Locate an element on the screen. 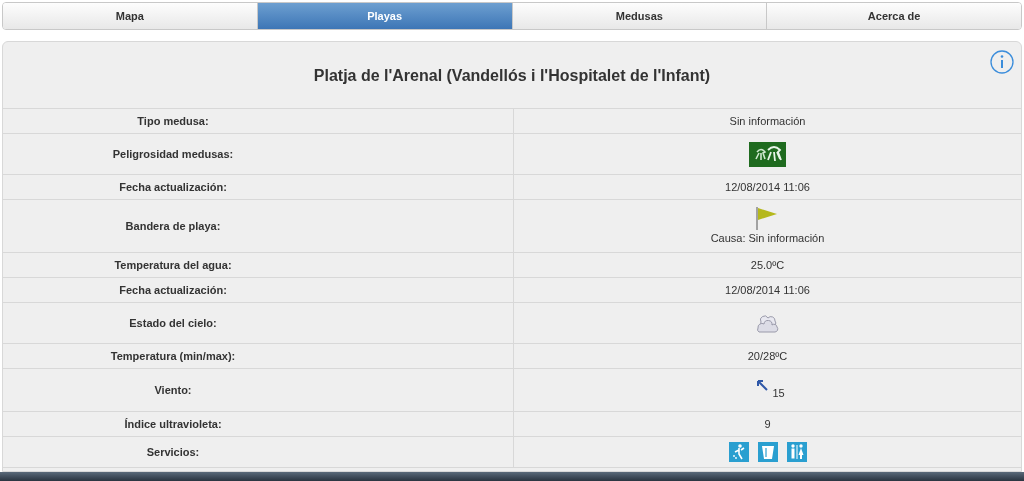 This screenshot has width=1024, height=481. row-label: Temperatura (min/max): is located at coordinates (173, 356).